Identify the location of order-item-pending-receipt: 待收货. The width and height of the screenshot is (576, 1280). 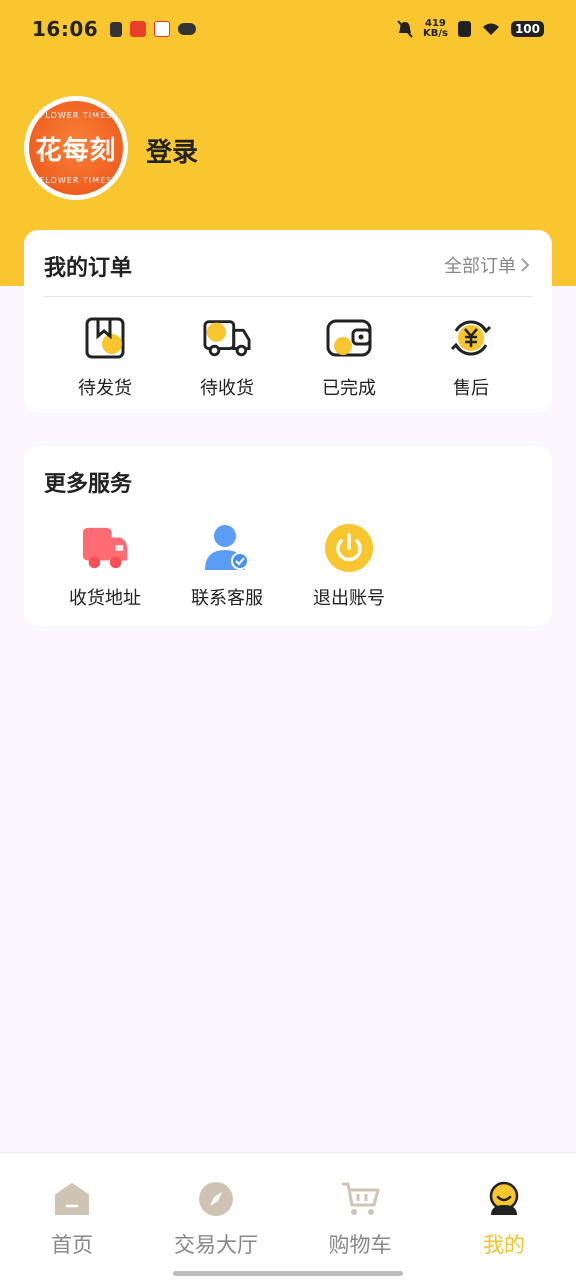
(227, 357).